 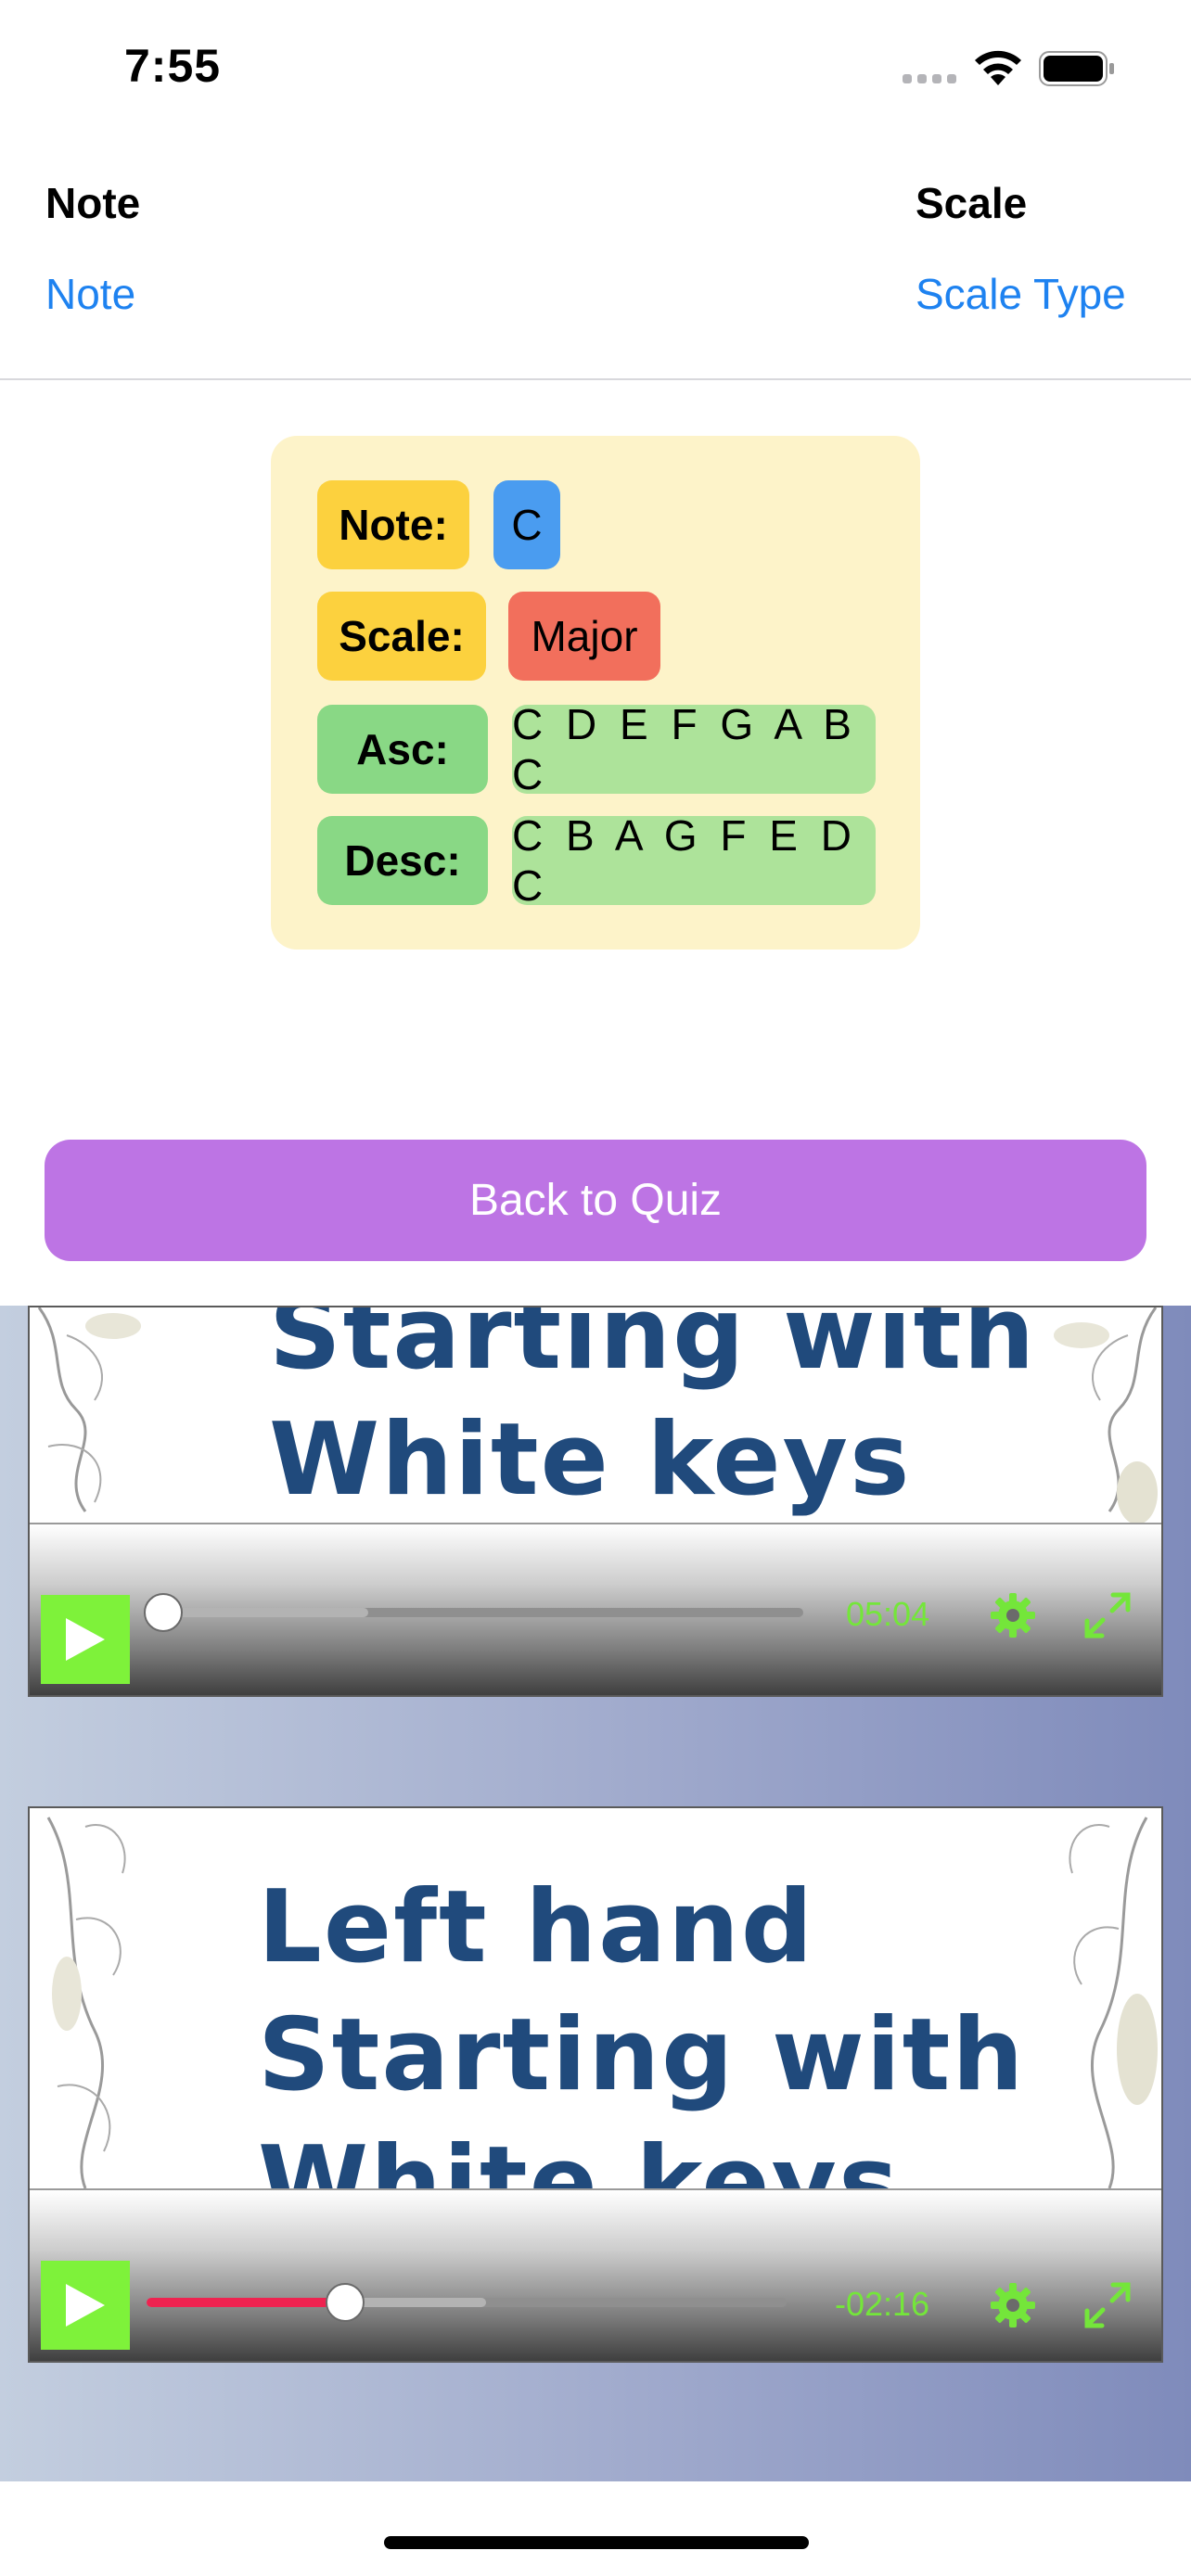 What do you see at coordinates (998, 67) in the screenshot?
I see `wifi-icon` at bounding box center [998, 67].